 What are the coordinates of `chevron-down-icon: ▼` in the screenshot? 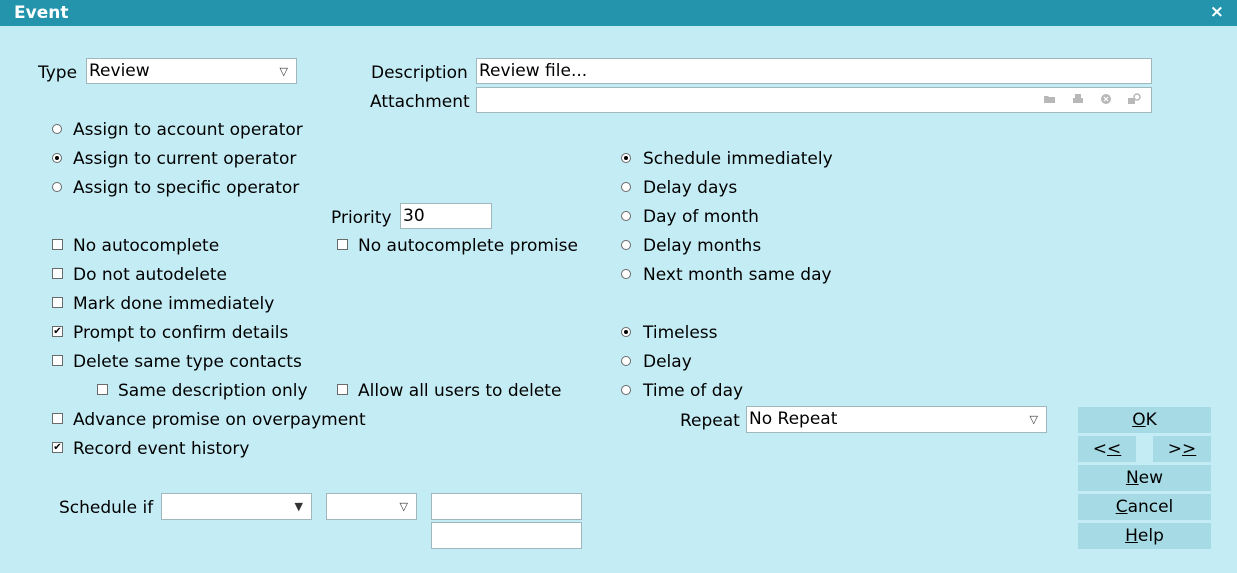 It's located at (298, 506).